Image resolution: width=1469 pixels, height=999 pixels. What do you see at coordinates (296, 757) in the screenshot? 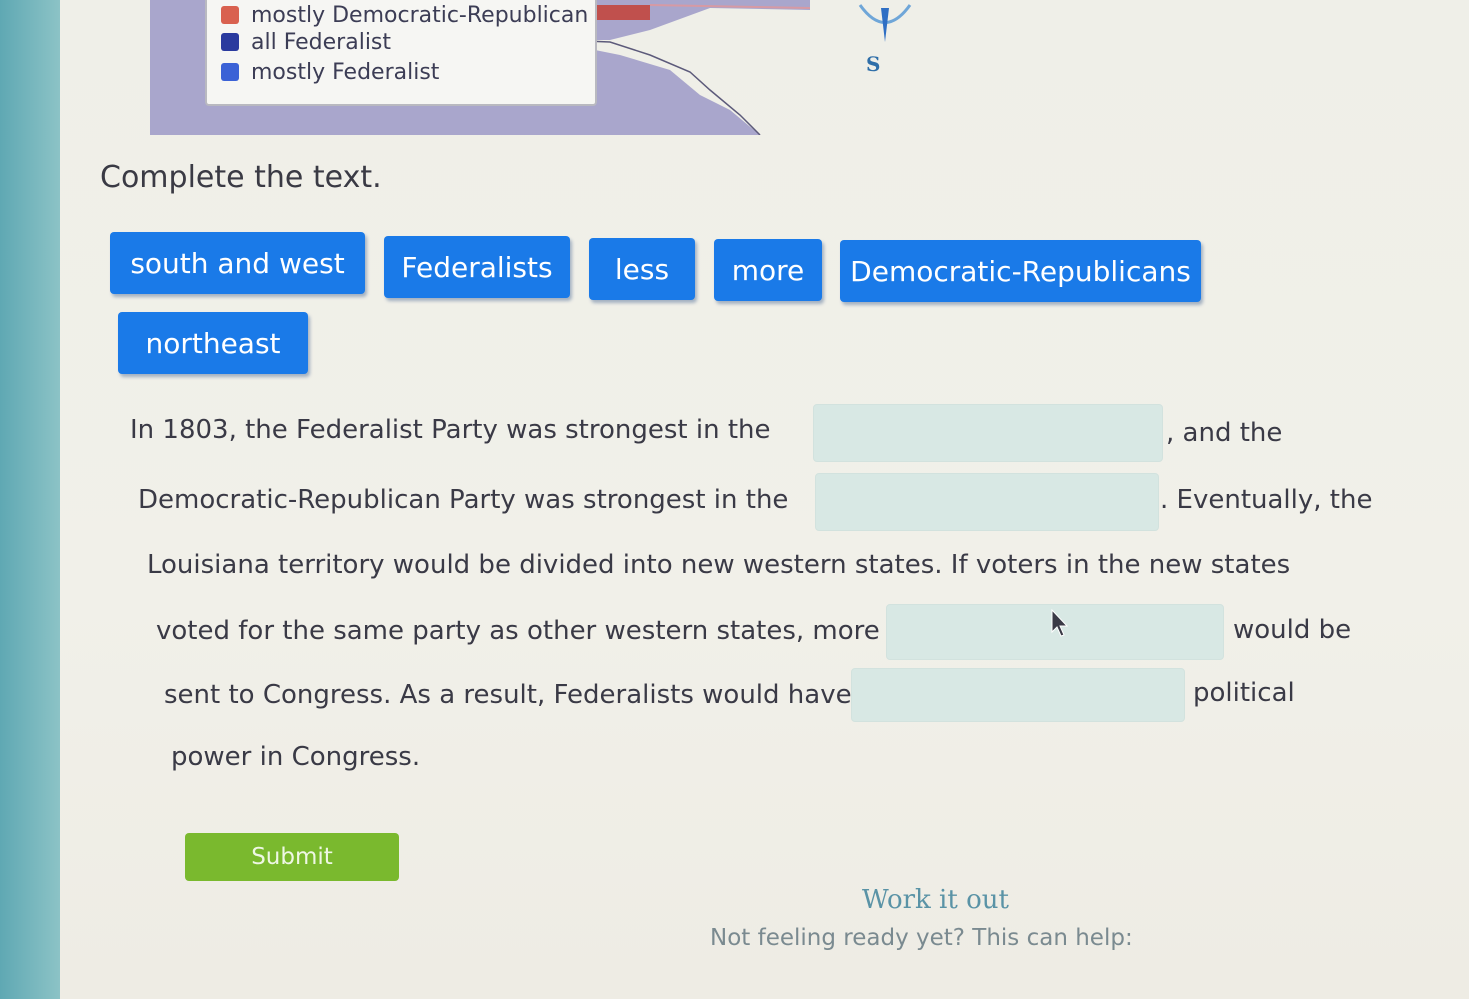
I see `passage-line-6: power in Congress.` at bounding box center [296, 757].